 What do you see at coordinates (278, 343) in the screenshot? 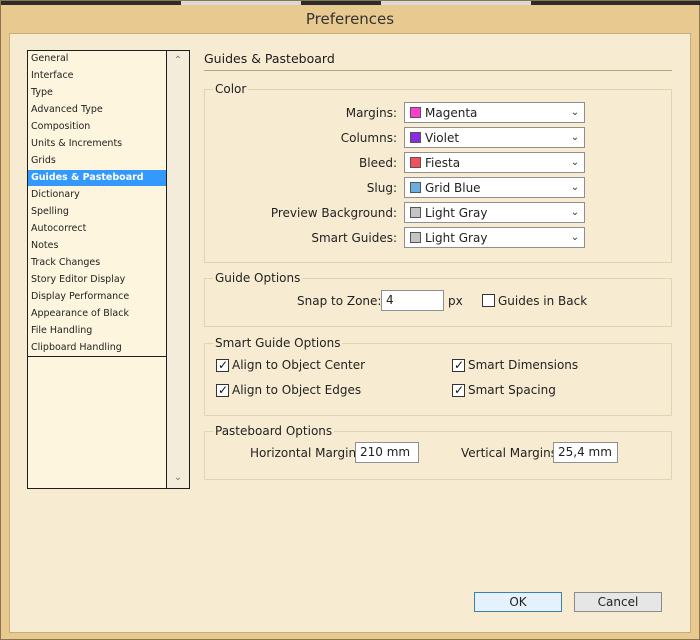
I see `smart-guide-options-legend: Smart Guide Options` at bounding box center [278, 343].